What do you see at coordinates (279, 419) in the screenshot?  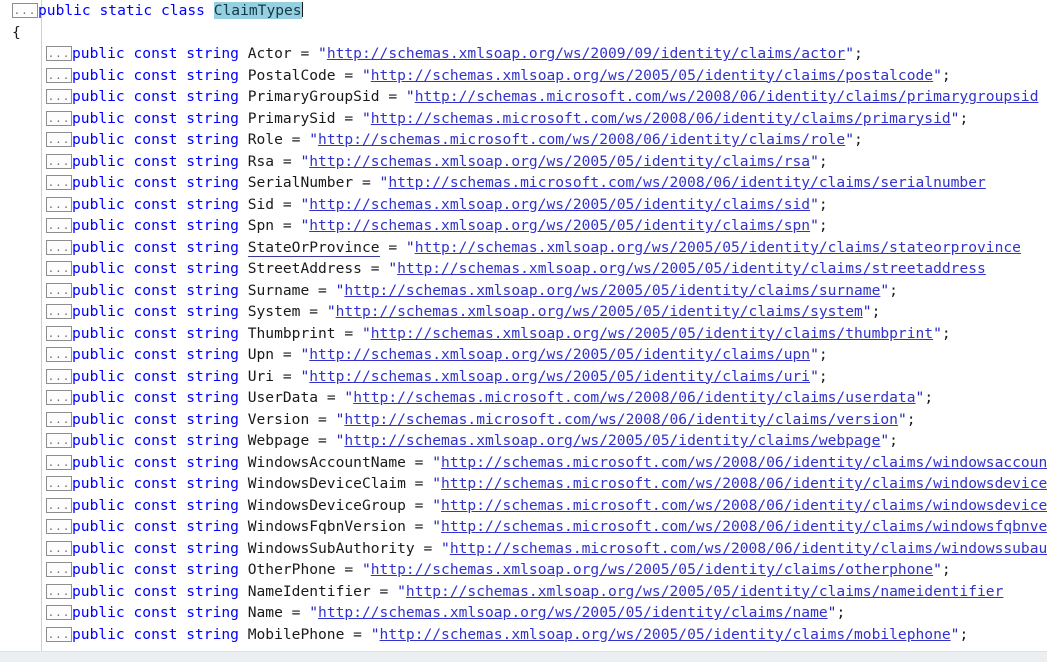 I see `member-name: Version` at bounding box center [279, 419].